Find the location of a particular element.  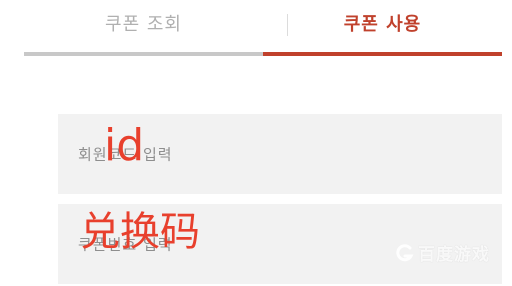

watermark-text: 百度游戏 is located at coordinates (454, 255).